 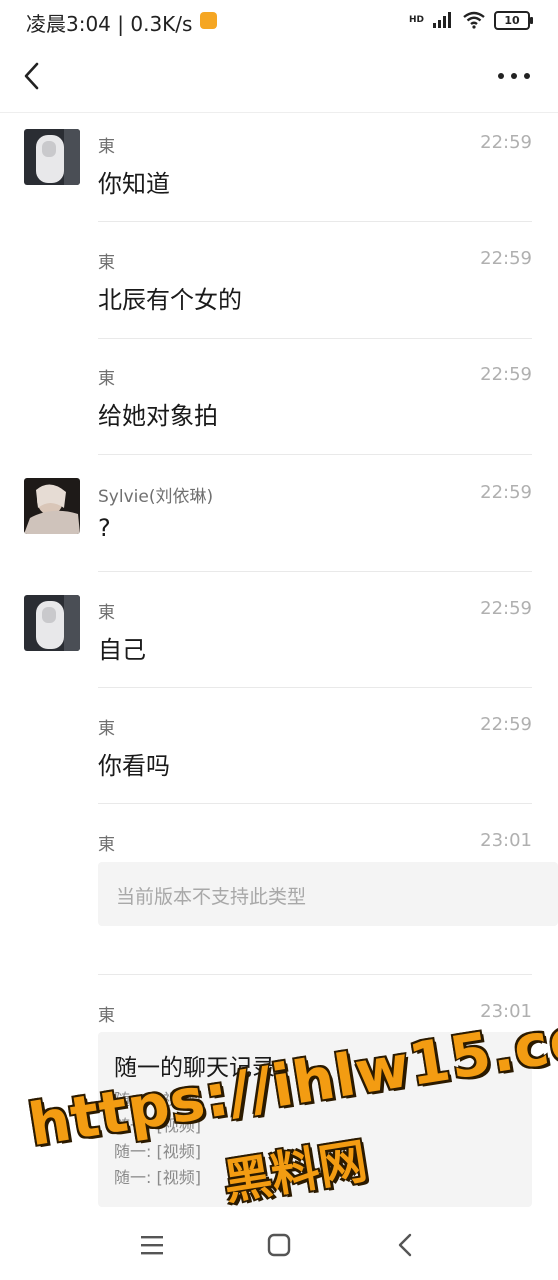 What do you see at coordinates (122, 650) in the screenshot?
I see `message-text: 自己` at bounding box center [122, 650].